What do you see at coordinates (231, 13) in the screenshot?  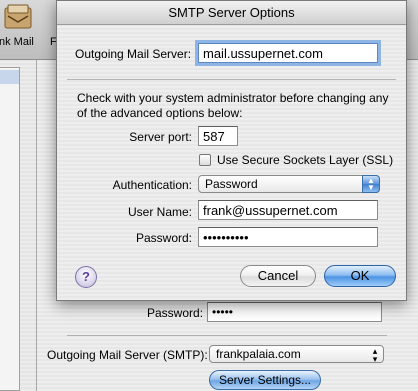 I see `sheet-title: SMTP Server Options` at bounding box center [231, 13].